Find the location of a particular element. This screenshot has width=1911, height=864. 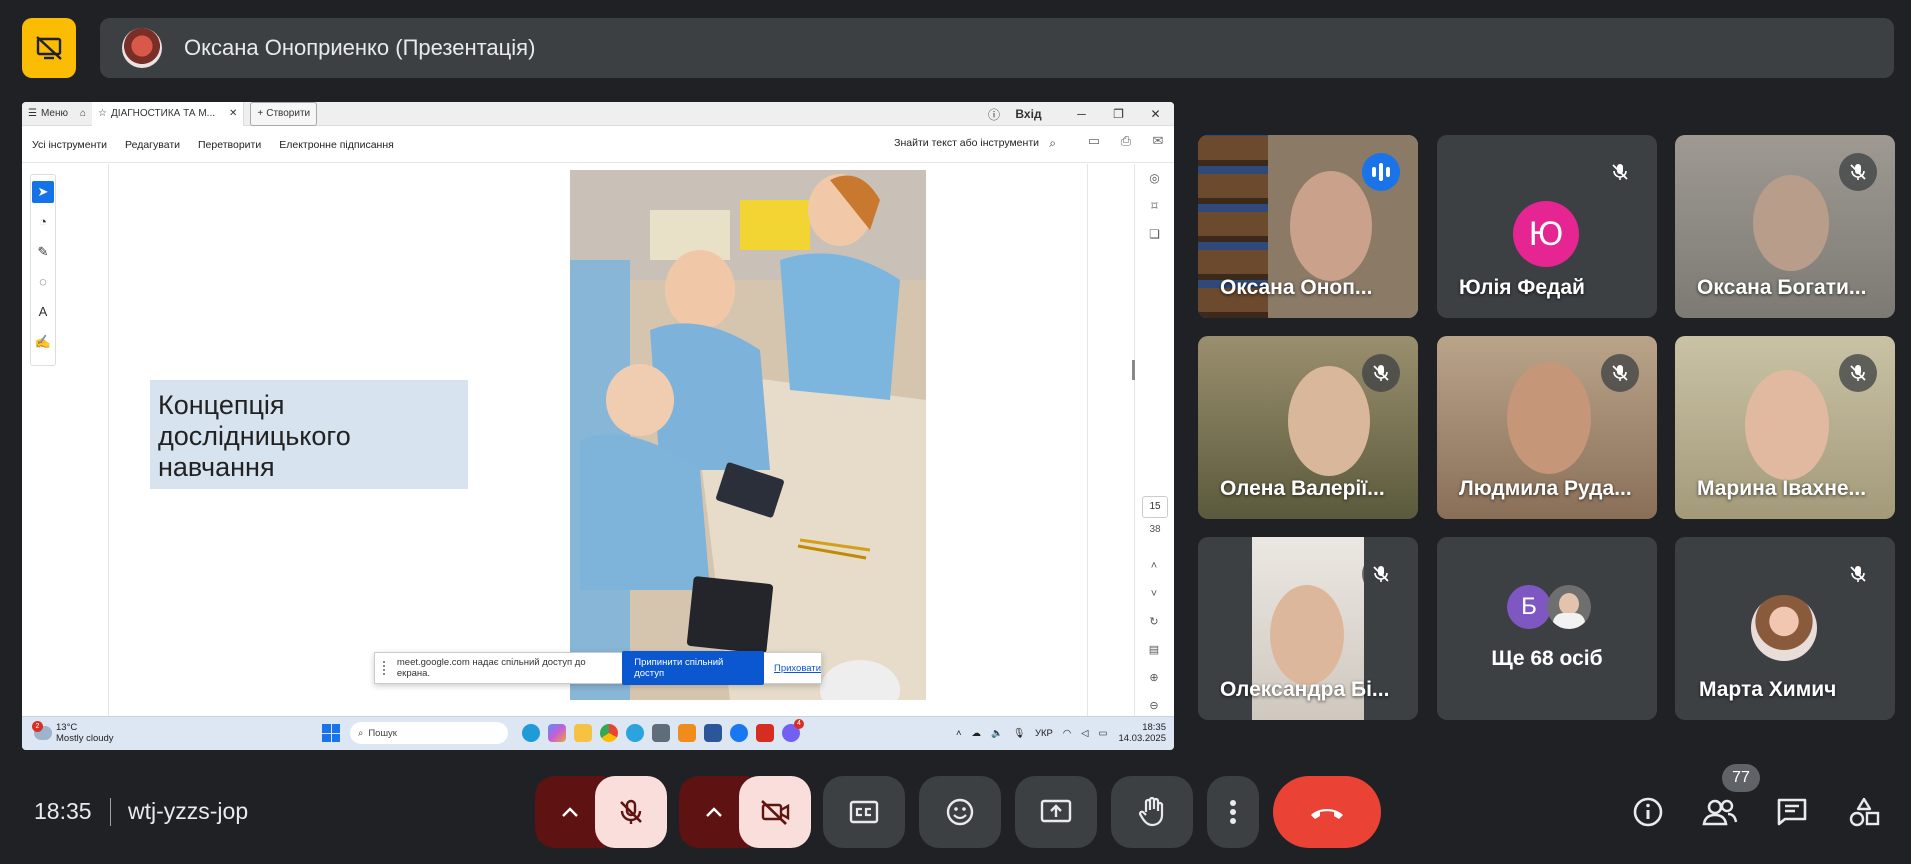

weather-widget: 2 13°C Mostly cloudy is located at coordinates (73, 732).